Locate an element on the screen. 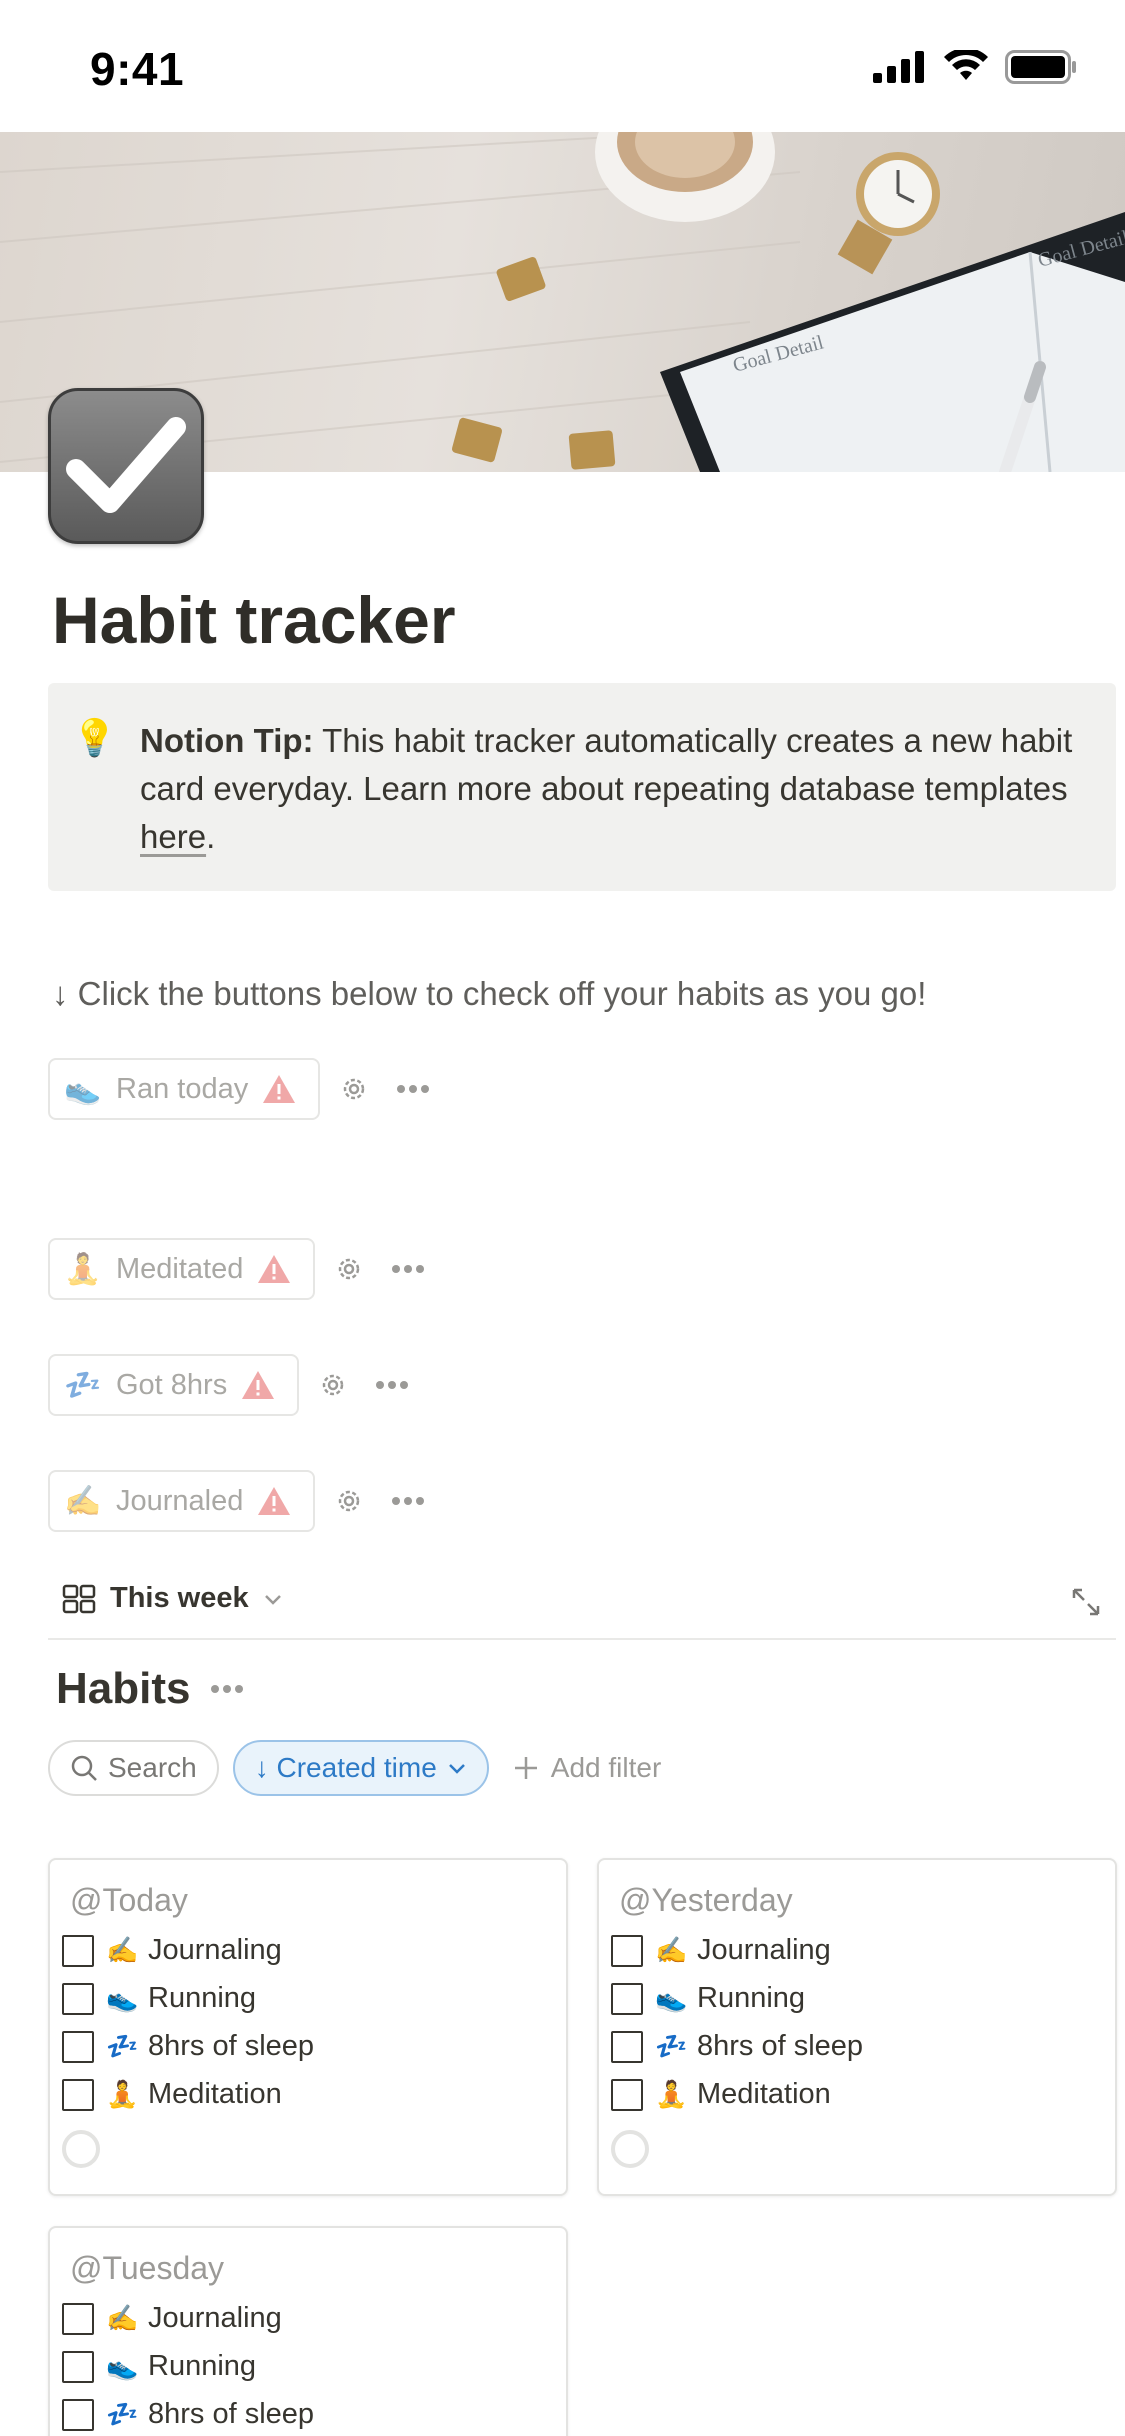 The width and height of the screenshot is (1125, 2436). callout-suffix: . is located at coordinates (211, 836).